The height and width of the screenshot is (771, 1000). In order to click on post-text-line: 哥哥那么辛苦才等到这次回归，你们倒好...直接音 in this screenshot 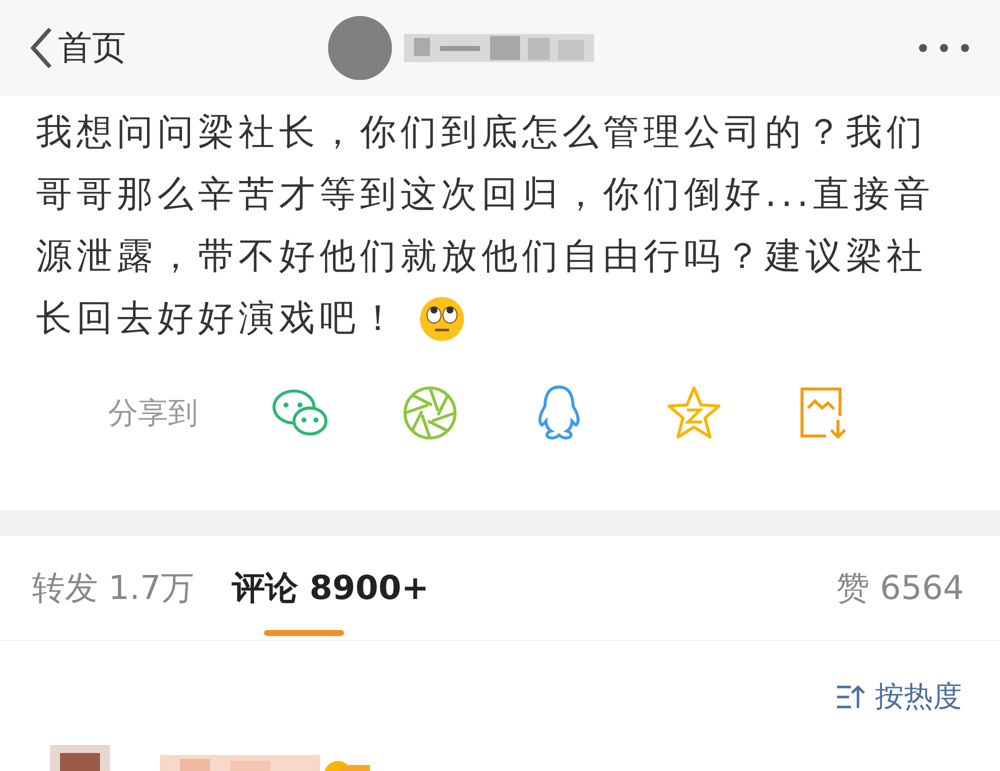, I will do `click(485, 195)`.